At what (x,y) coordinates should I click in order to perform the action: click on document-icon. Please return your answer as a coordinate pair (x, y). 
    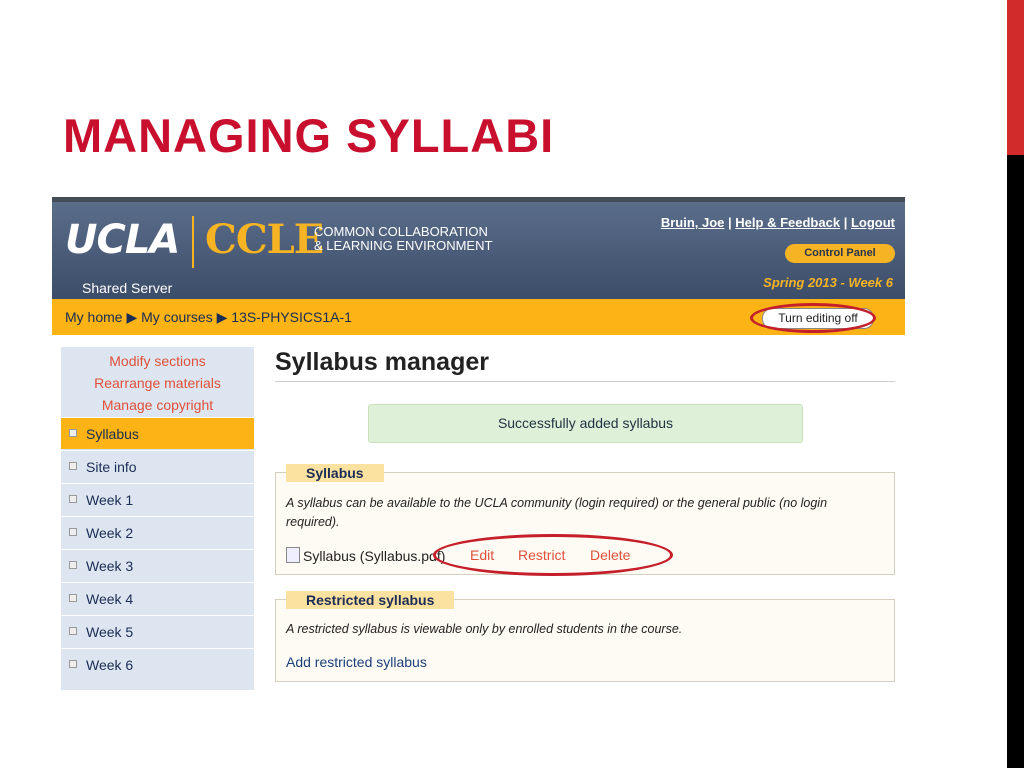
    Looking at the image, I should click on (293, 555).